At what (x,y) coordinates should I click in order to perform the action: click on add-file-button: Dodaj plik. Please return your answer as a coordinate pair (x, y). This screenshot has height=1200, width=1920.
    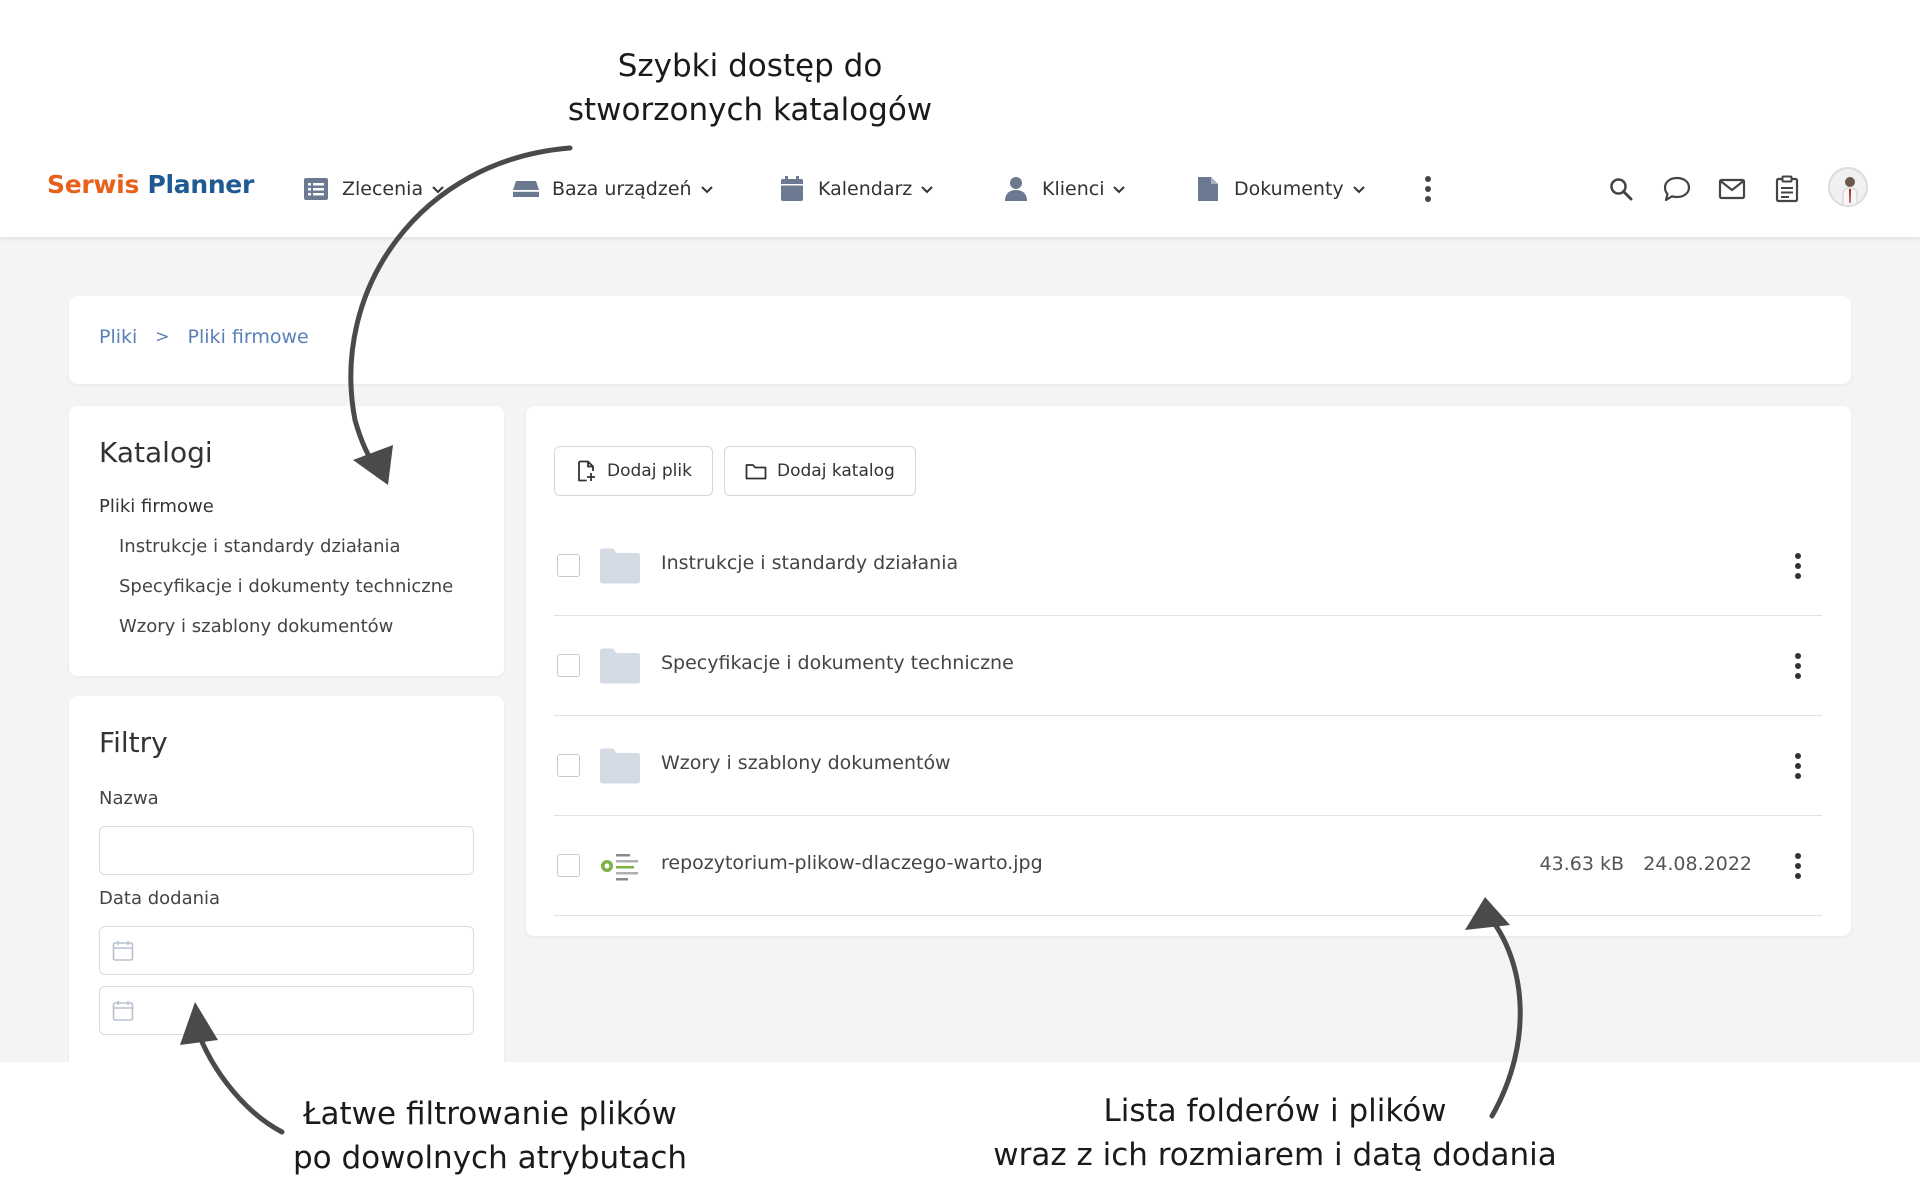
    Looking at the image, I should click on (633, 471).